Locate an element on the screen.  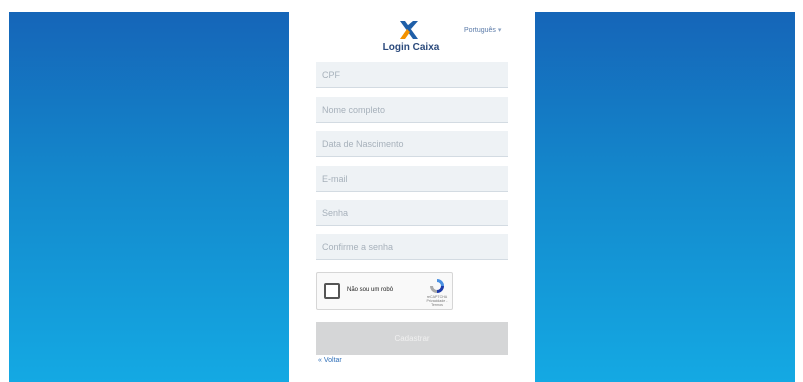
recaptcha-links: Privacidade - Termos is located at coordinates (437, 303).